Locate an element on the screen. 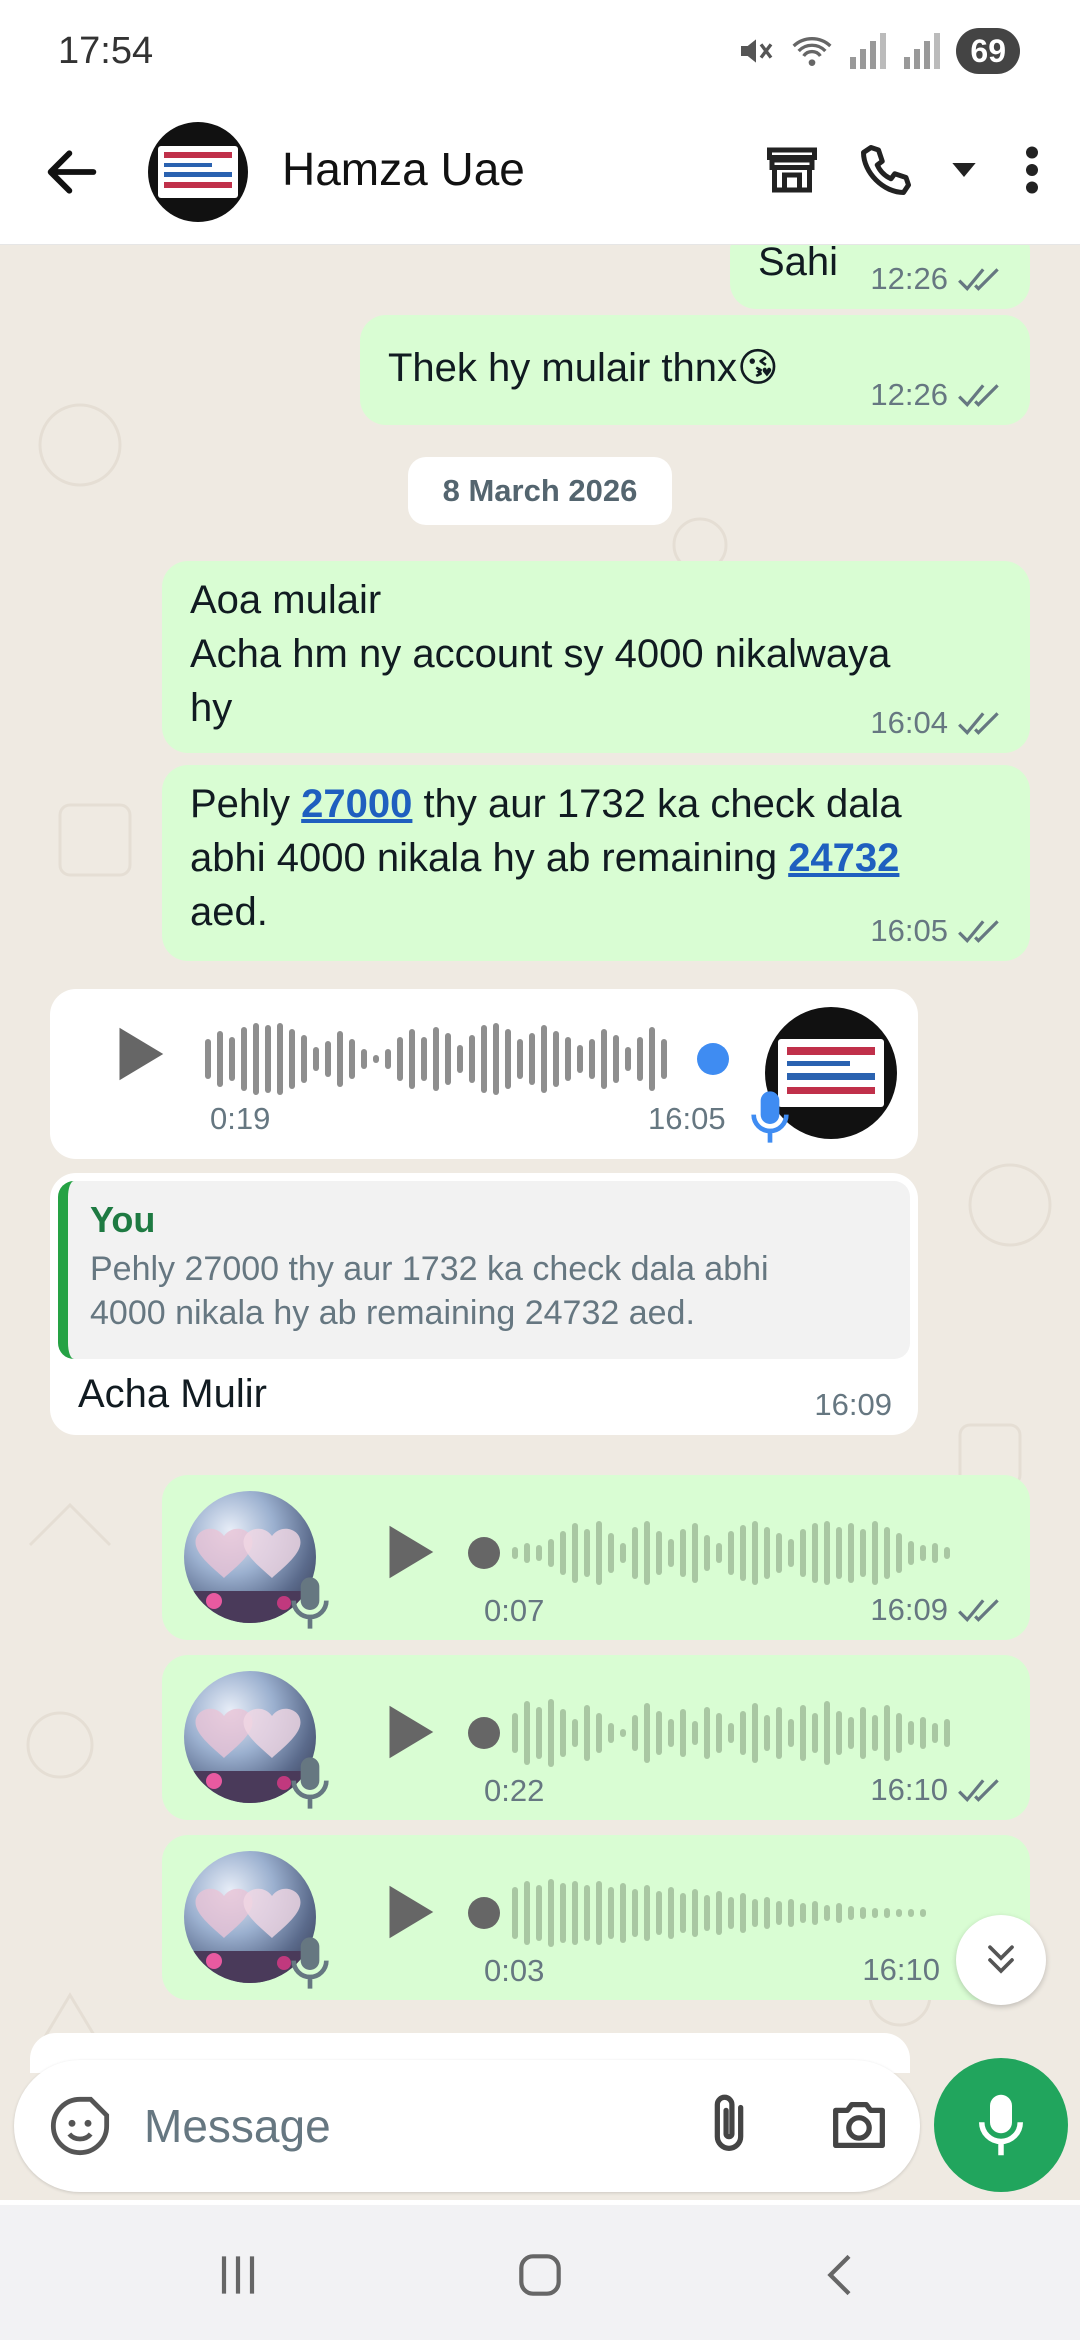  message-bubble-out: Sahi 12:26 is located at coordinates (880, 277).